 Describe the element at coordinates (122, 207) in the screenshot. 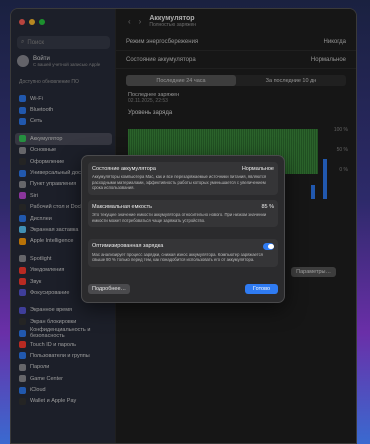

I see `max-capacity-title: Максимальная емкость` at that location.